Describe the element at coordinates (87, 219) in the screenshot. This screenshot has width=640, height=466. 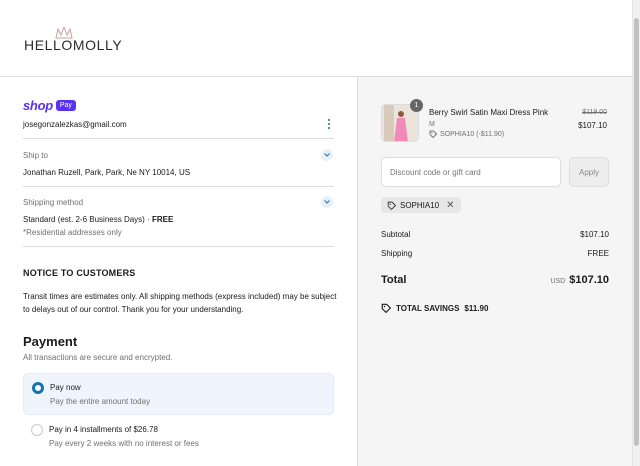
I see `shipping-method-text: Standard (est. 2-6 Business Days) ·` at that location.